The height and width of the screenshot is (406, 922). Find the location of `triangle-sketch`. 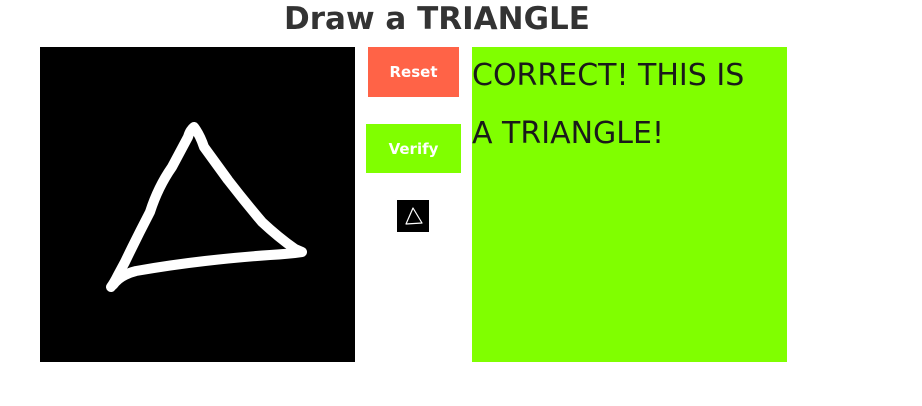

triangle-sketch is located at coordinates (206, 207).